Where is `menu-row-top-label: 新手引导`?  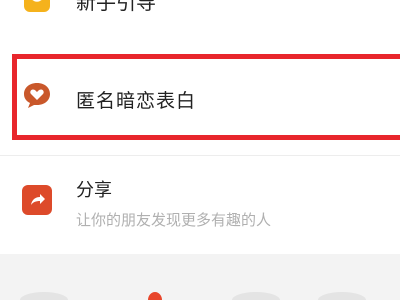 menu-row-top-label: 新手引导 is located at coordinates (116, 7).